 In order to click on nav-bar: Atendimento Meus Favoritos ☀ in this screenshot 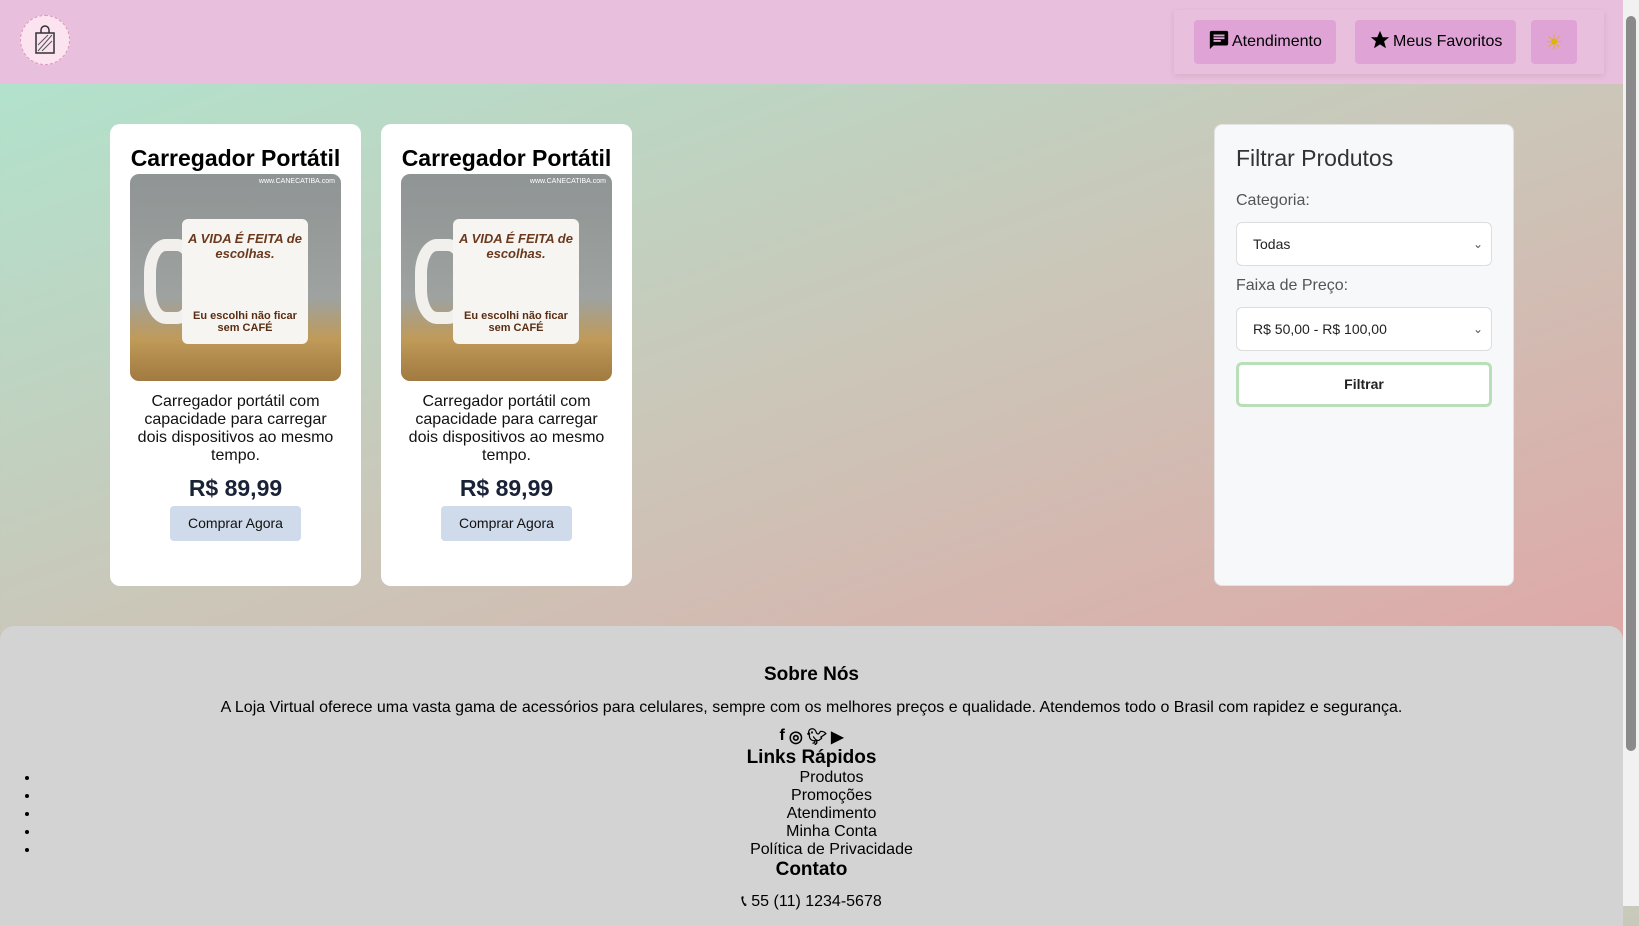, I will do `click(1389, 42)`.